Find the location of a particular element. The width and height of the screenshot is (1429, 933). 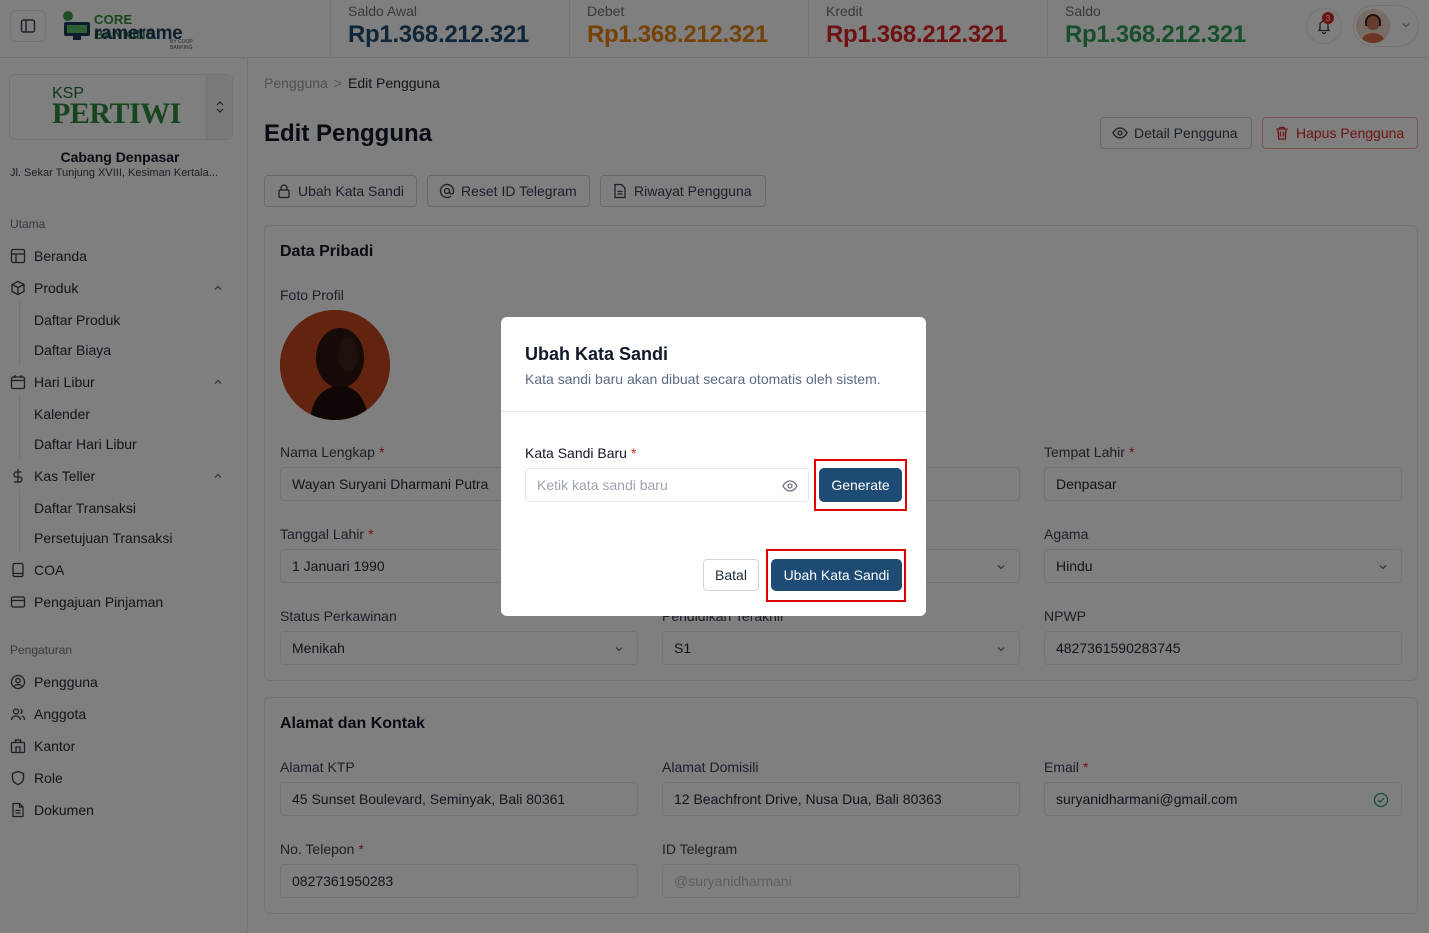

eye-icon is located at coordinates (790, 486).